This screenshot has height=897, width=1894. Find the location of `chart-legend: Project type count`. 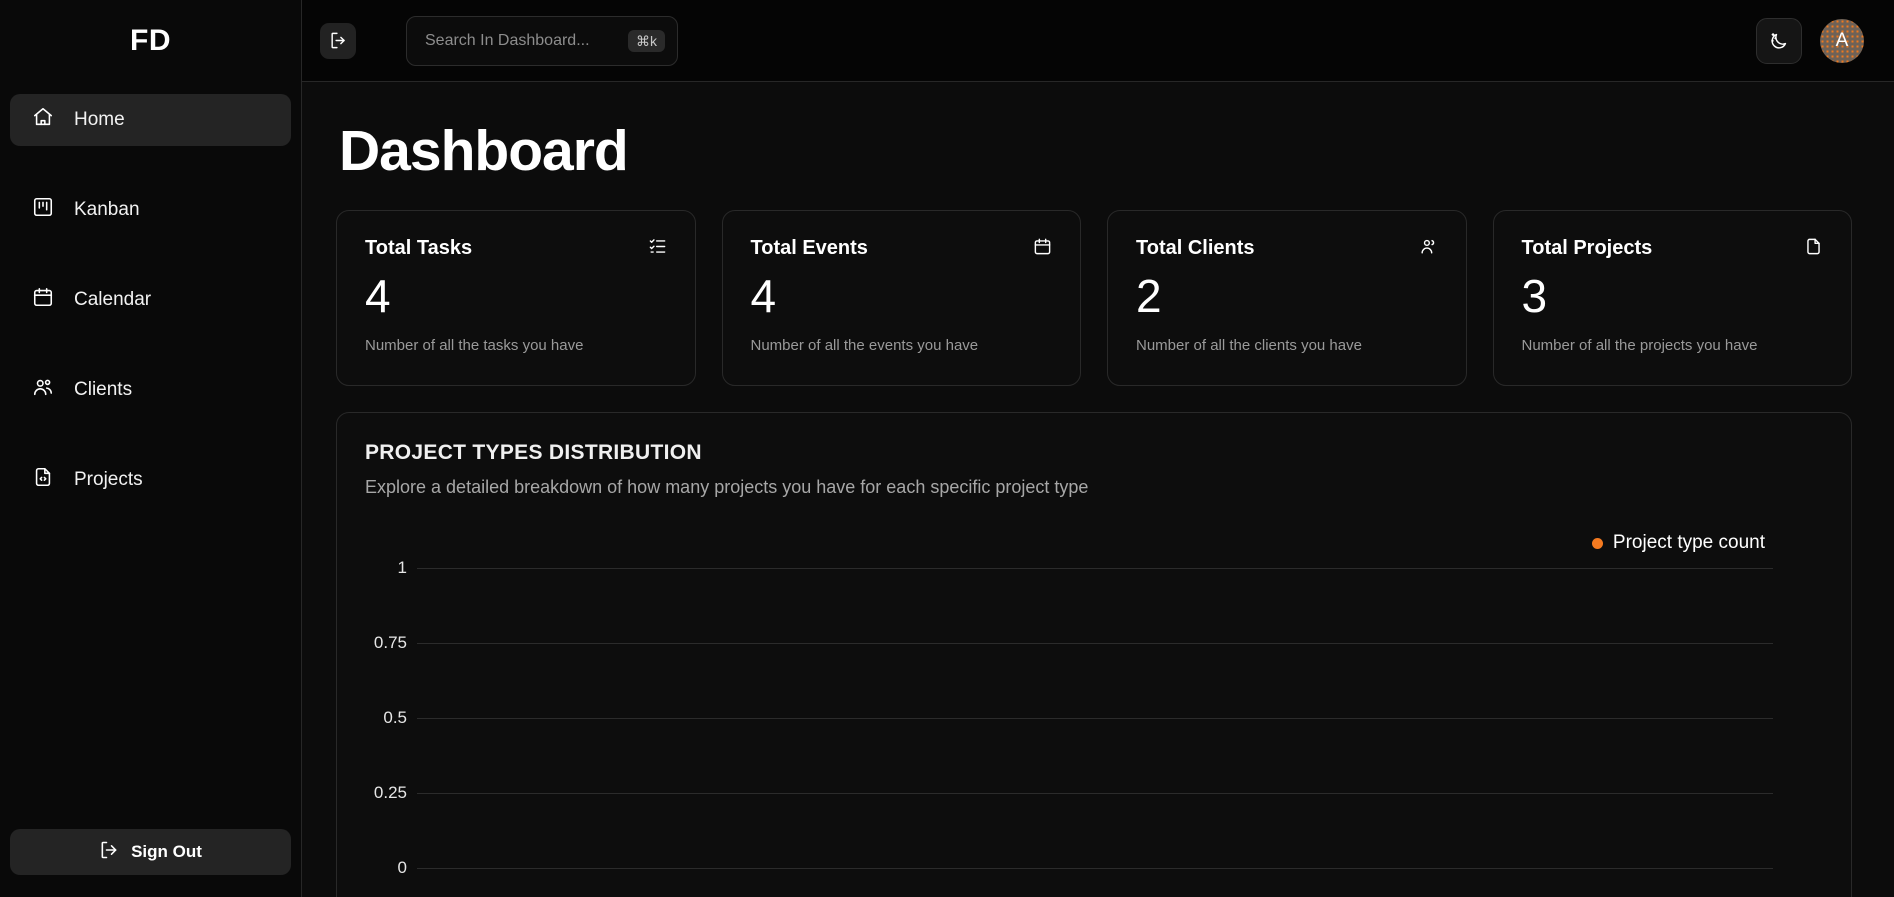

chart-legend: Project type count is located at coordinates (1093, 543).